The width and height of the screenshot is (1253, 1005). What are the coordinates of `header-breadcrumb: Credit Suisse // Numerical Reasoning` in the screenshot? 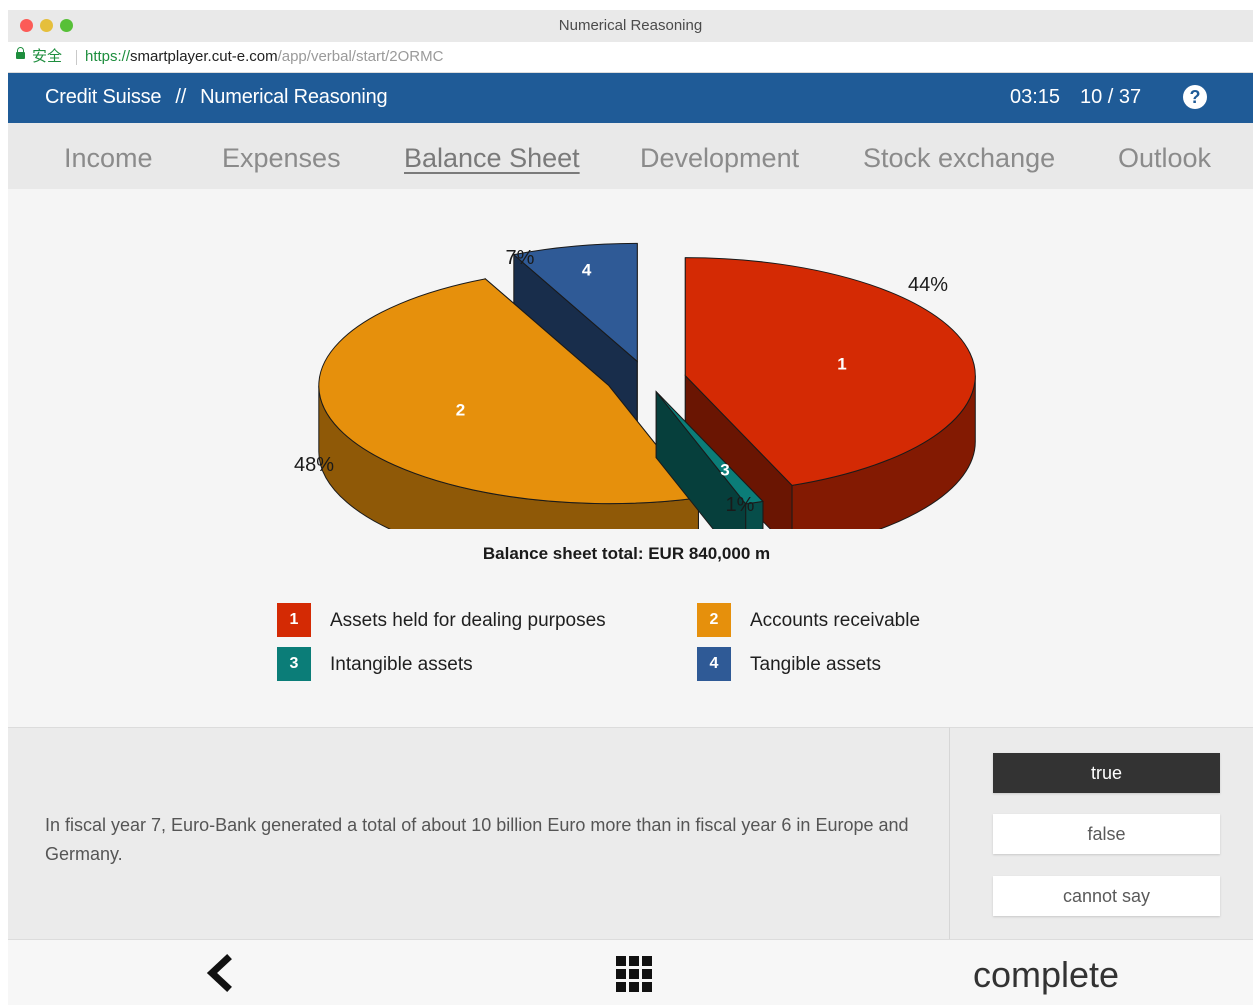 It's located at (216, 97).